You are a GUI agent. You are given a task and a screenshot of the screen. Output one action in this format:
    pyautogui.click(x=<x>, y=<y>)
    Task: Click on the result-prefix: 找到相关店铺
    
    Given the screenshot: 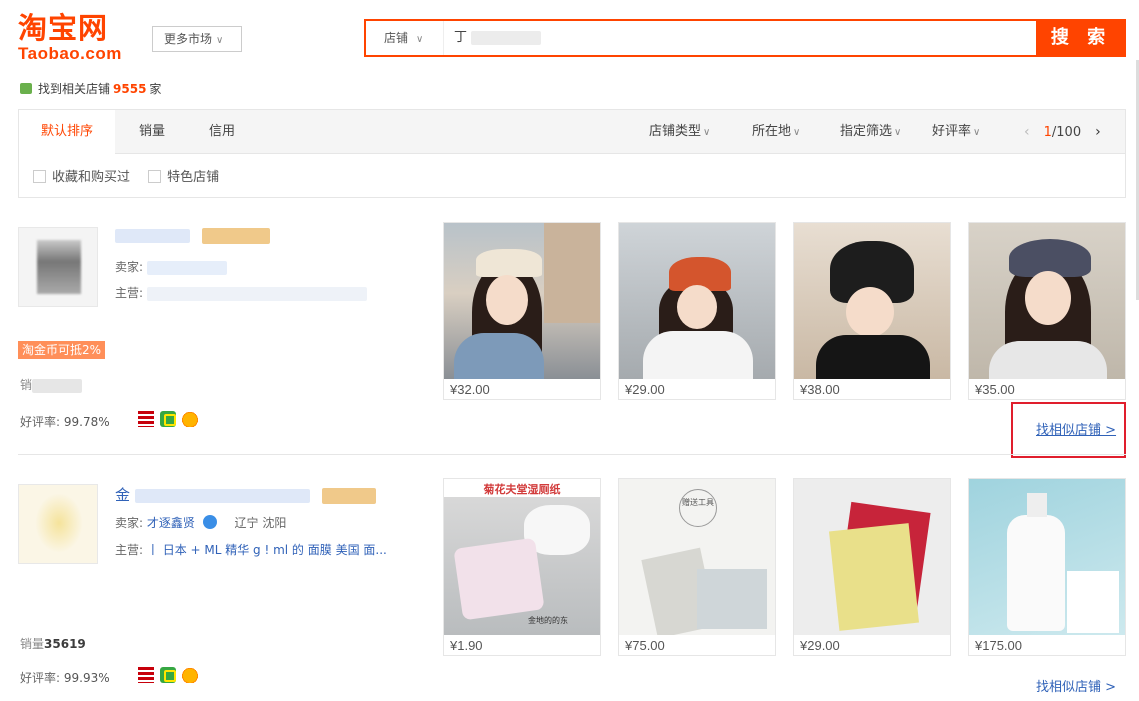 What is the action you would take?
    pyautogui.click(x=74, y=89)
    